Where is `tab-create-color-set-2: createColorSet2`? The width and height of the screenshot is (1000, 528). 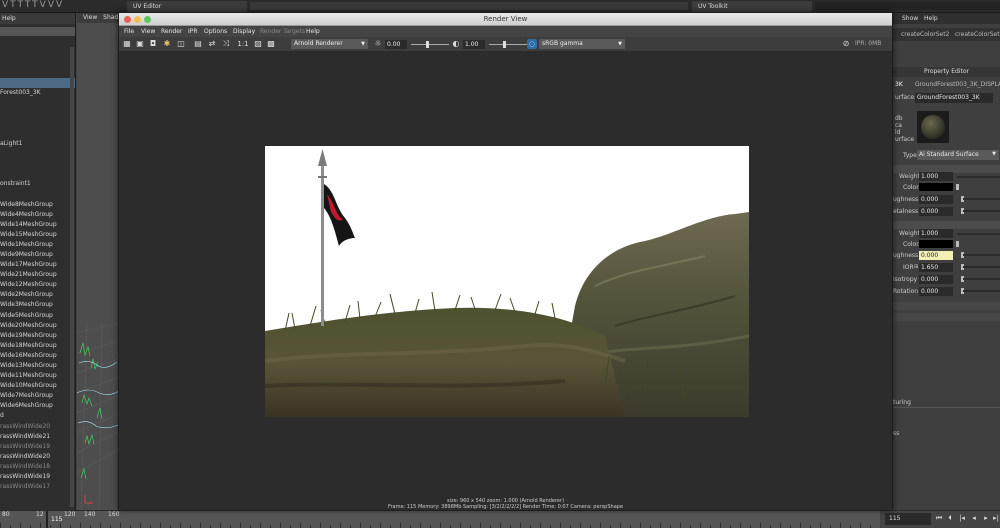 tab-create-color-set-2: createColorSet2 is located at coordinates (925, 34).